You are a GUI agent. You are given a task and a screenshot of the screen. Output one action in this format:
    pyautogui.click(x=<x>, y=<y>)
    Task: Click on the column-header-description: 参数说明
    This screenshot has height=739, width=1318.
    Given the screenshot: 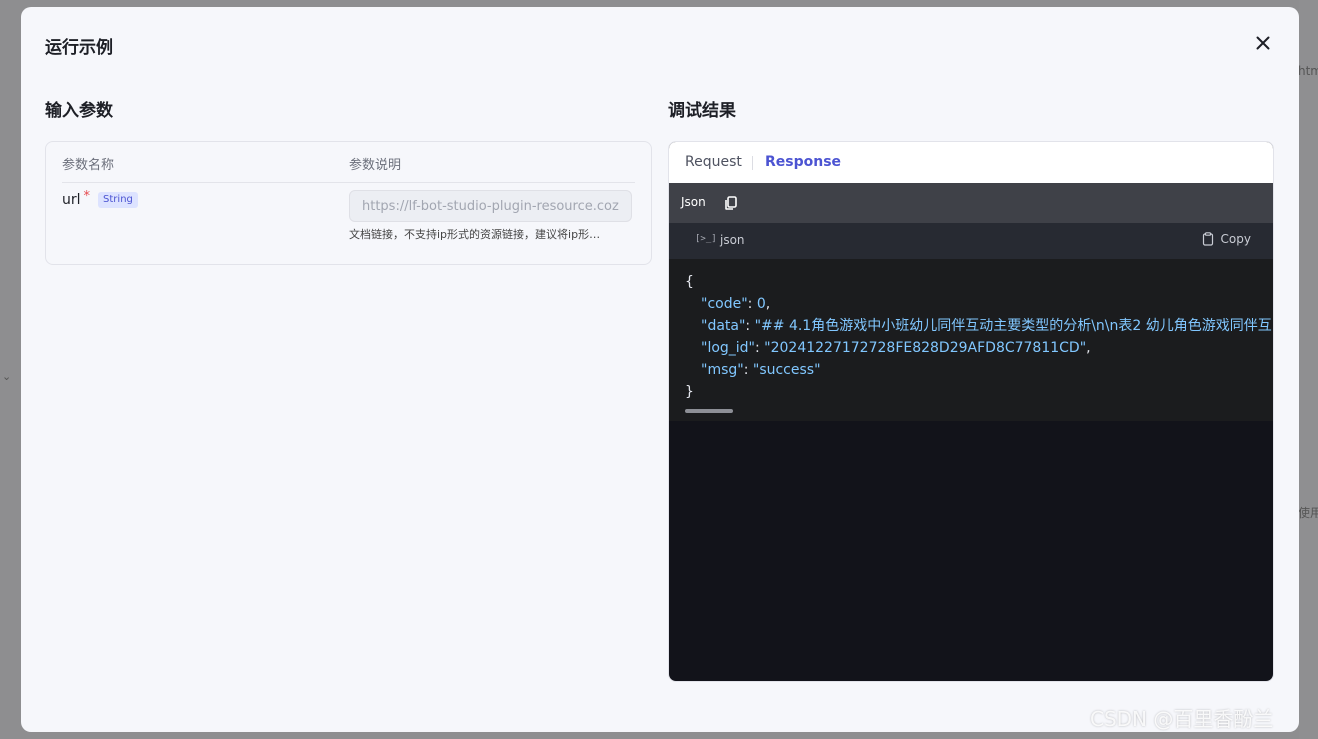 What is the action you would take?
    pyautogui.click(x=375, y=165)
    